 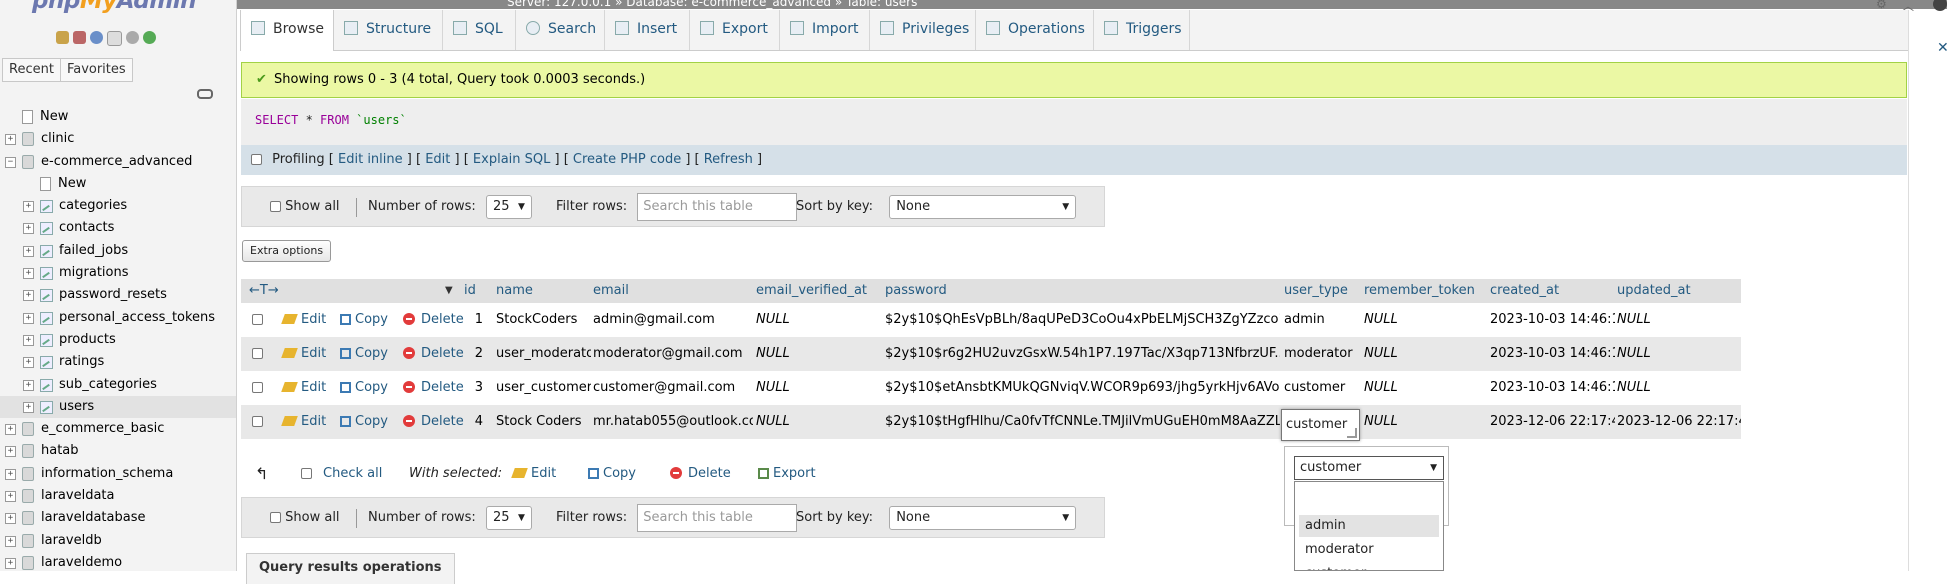 I want to click on tree-item: + hatab, so click(x=118, y=451).